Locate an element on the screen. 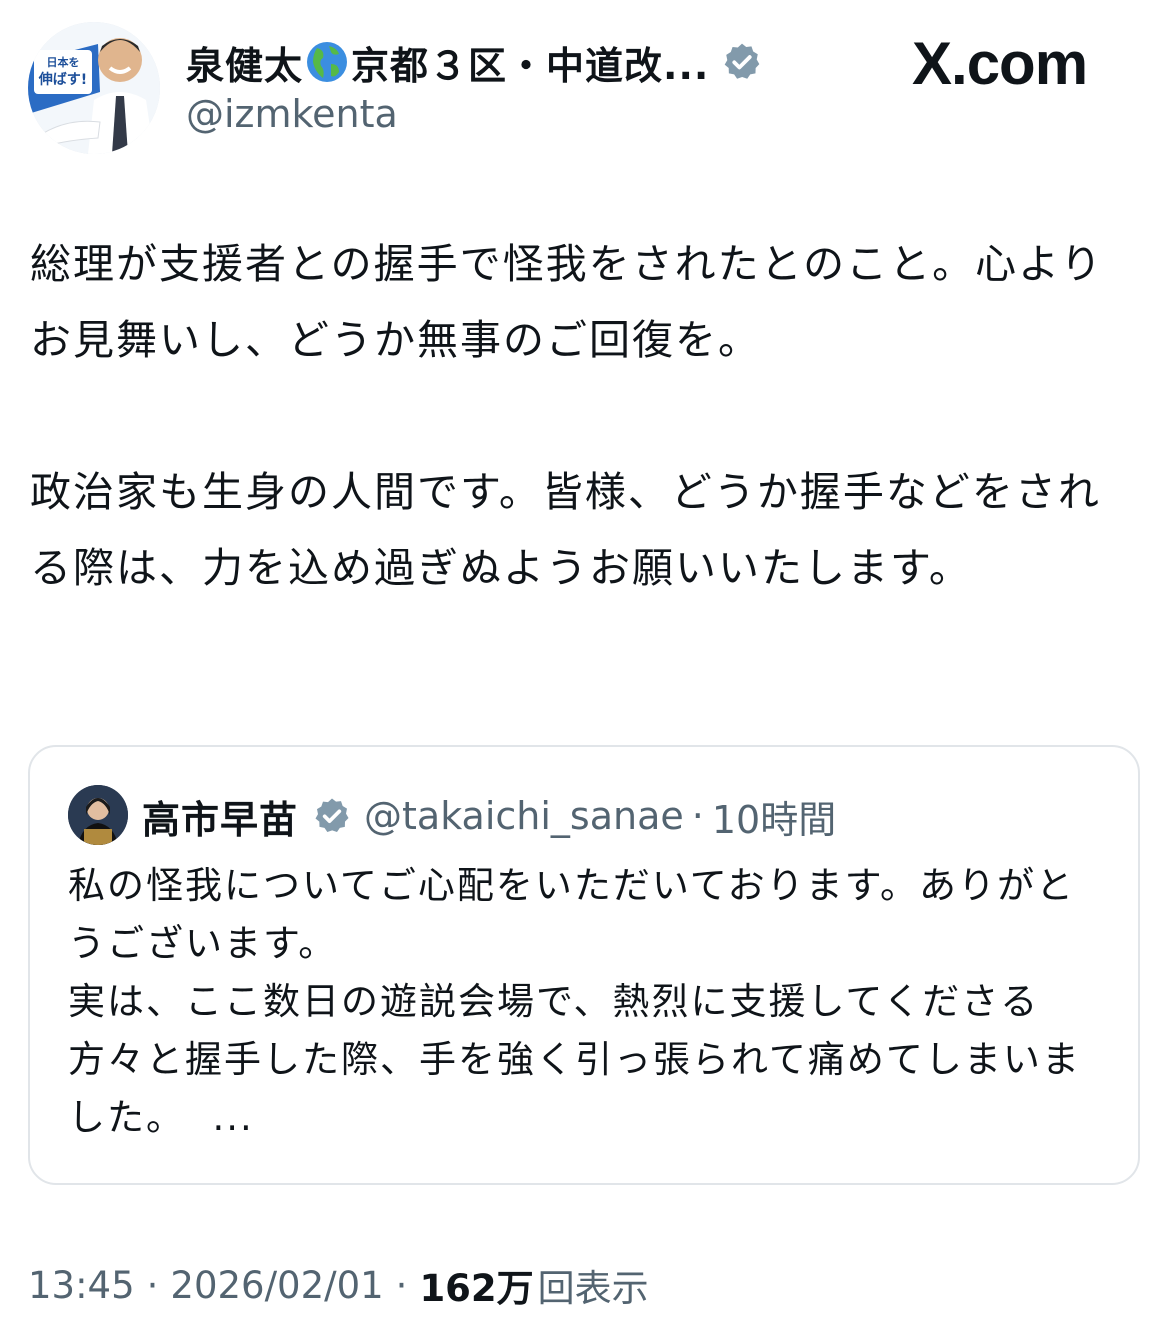 The width and height of the screenshot is (1170, 1327). views-label: 回表示 is located at coordinates (593, 1288).